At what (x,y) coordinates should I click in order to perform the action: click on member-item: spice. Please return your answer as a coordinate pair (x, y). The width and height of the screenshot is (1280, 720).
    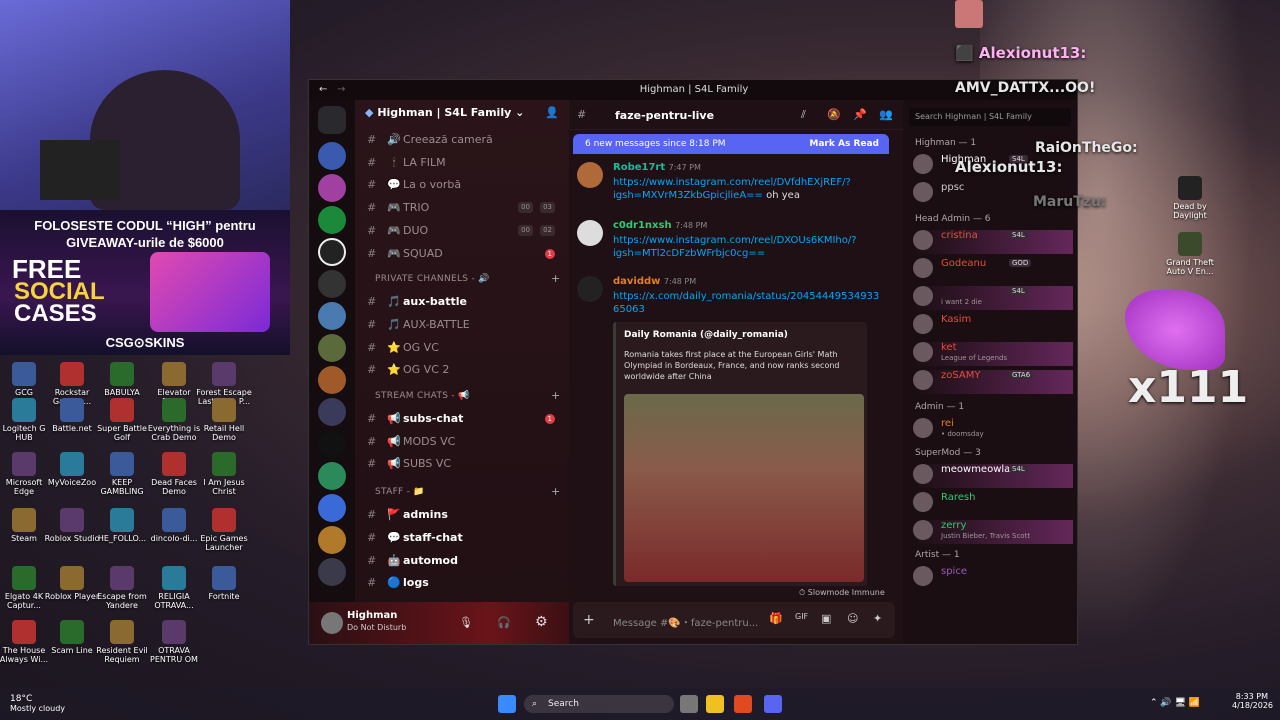
    Looking at the image, I should click on (993, 578).